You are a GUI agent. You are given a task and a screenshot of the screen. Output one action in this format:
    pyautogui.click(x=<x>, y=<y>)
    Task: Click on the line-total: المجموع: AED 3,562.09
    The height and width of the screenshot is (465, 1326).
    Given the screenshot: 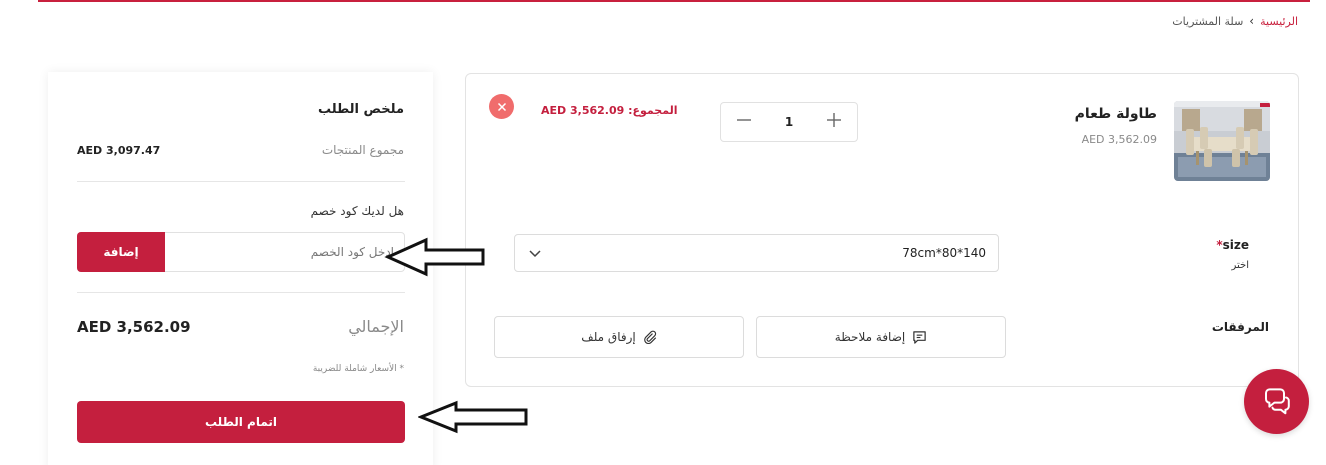 What is the action you would take?
    pyautogui.click(x=609, y=110)
    